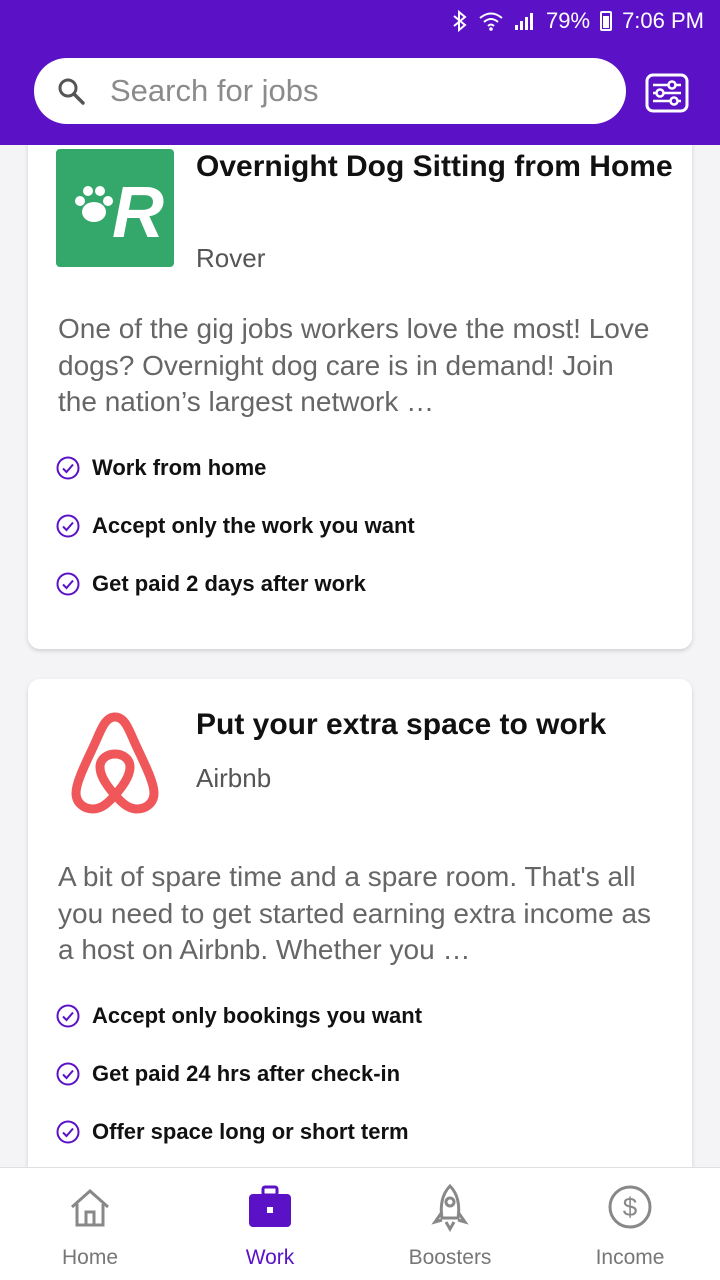 This screenshot has height=1280, width=720. Describe the element at coordinates (253, 525) in the screenshot. I see `feature-text: Accept only the work you want` at that location.